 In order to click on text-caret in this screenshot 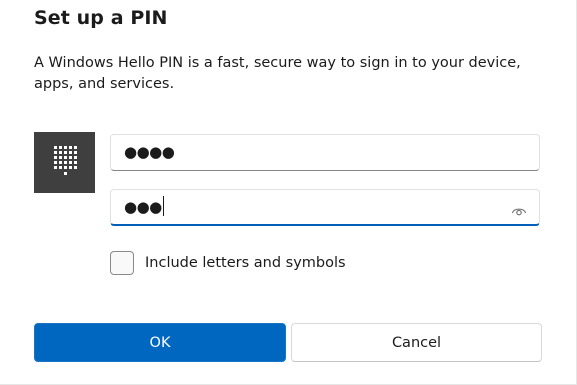, I will do `click(163, 206)`.